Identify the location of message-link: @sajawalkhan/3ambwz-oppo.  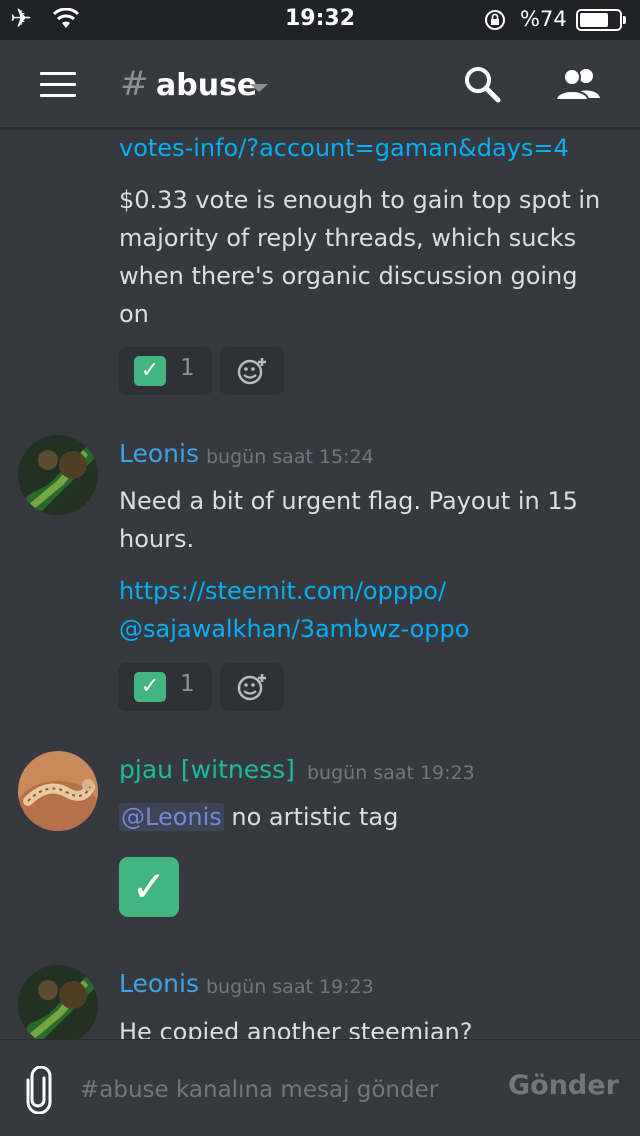
(369, 629).